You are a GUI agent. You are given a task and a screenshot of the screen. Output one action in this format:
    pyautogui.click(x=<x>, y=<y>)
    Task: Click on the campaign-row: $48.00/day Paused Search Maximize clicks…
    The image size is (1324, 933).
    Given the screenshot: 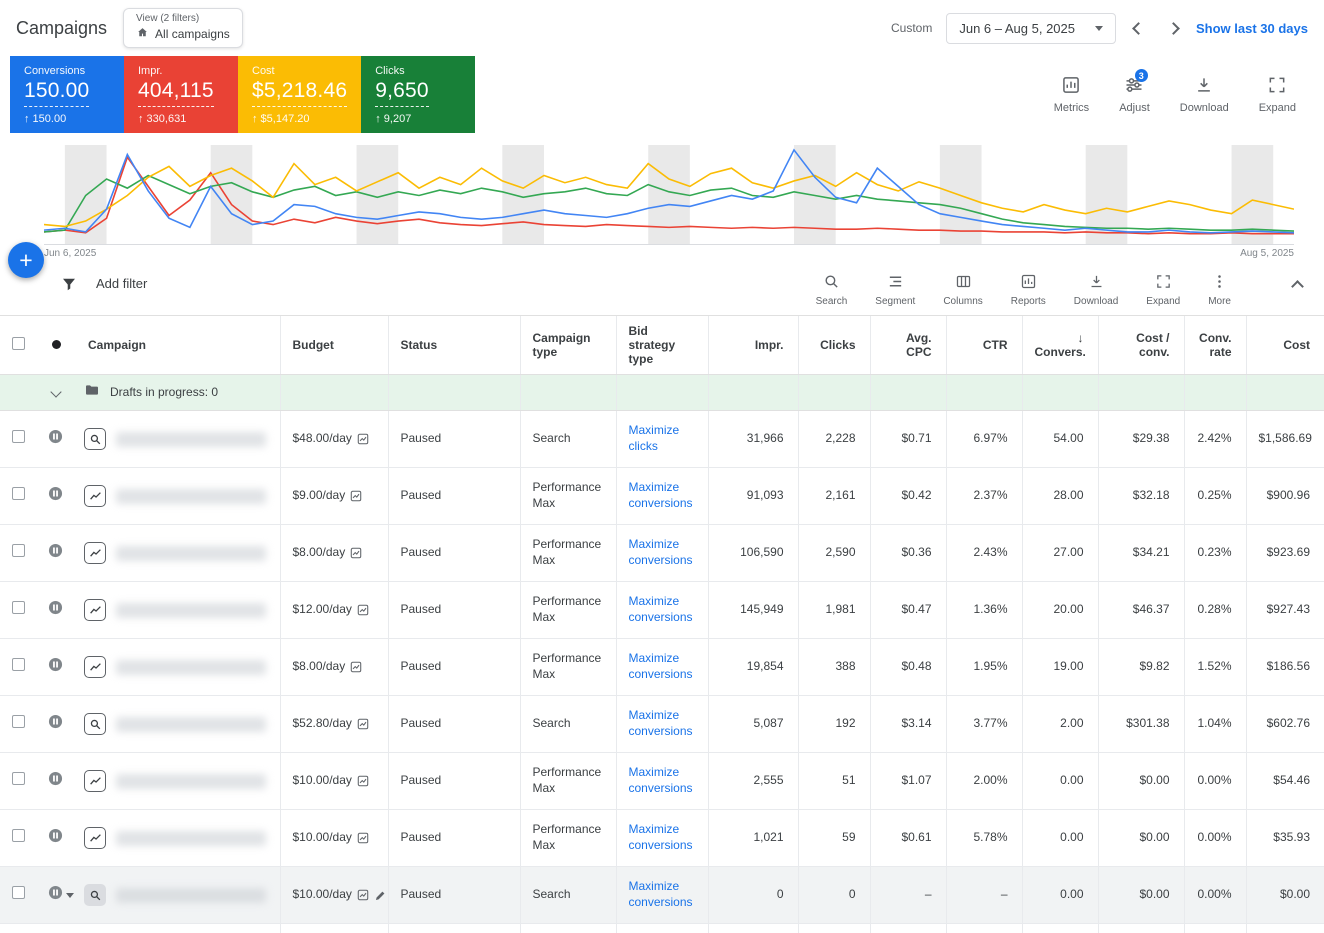 What is the action you would take?
    pyautogui.click(x=662, y=439)
    